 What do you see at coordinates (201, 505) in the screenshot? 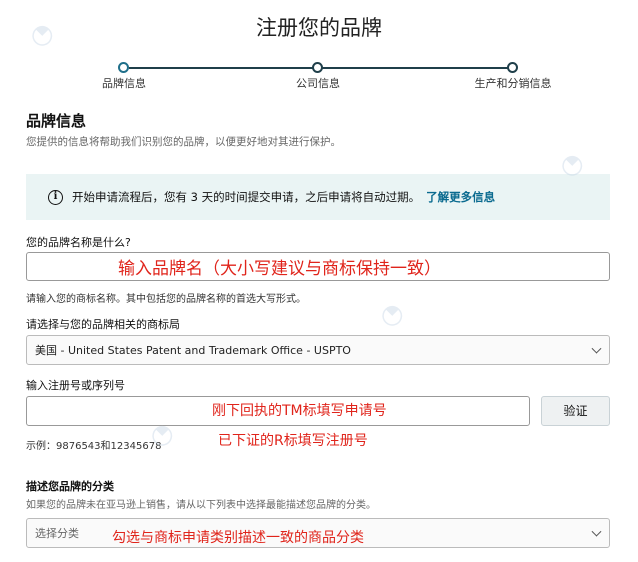
I see `category-description: 如果您的品牌未在亚马逊上销售，请从以下列表中选择最能描述您品牌的分类。` at bounding box center [201, 505].